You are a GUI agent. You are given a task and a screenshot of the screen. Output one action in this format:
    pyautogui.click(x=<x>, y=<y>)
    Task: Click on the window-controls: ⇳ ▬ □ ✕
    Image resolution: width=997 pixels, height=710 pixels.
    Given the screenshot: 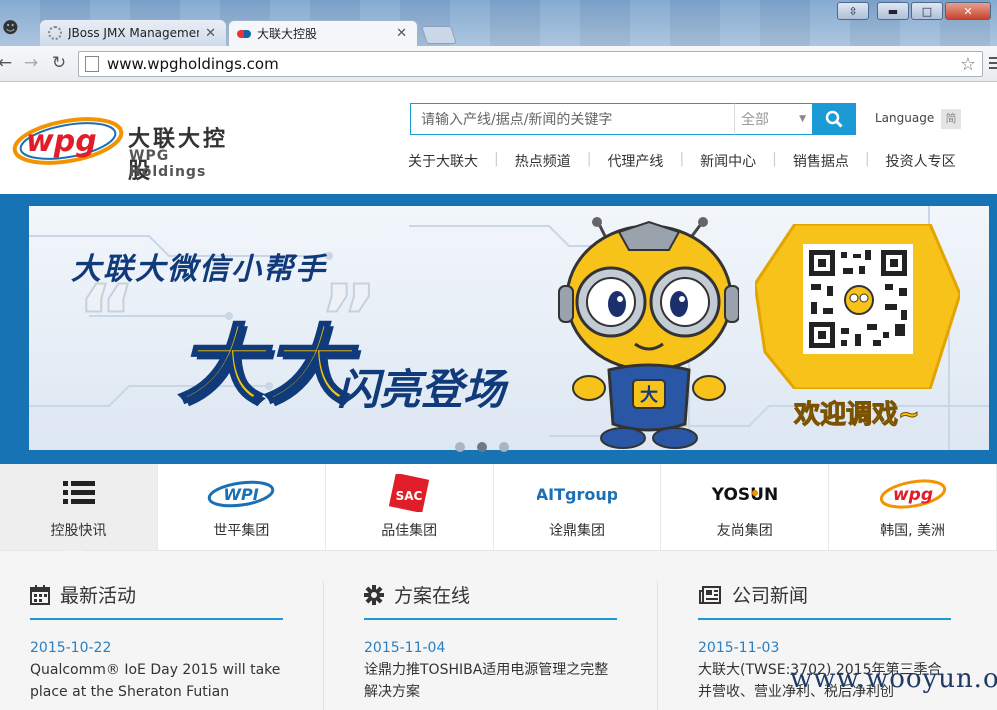 What is the action you would take?
    pyautogui.click(x=914, y=11)
    